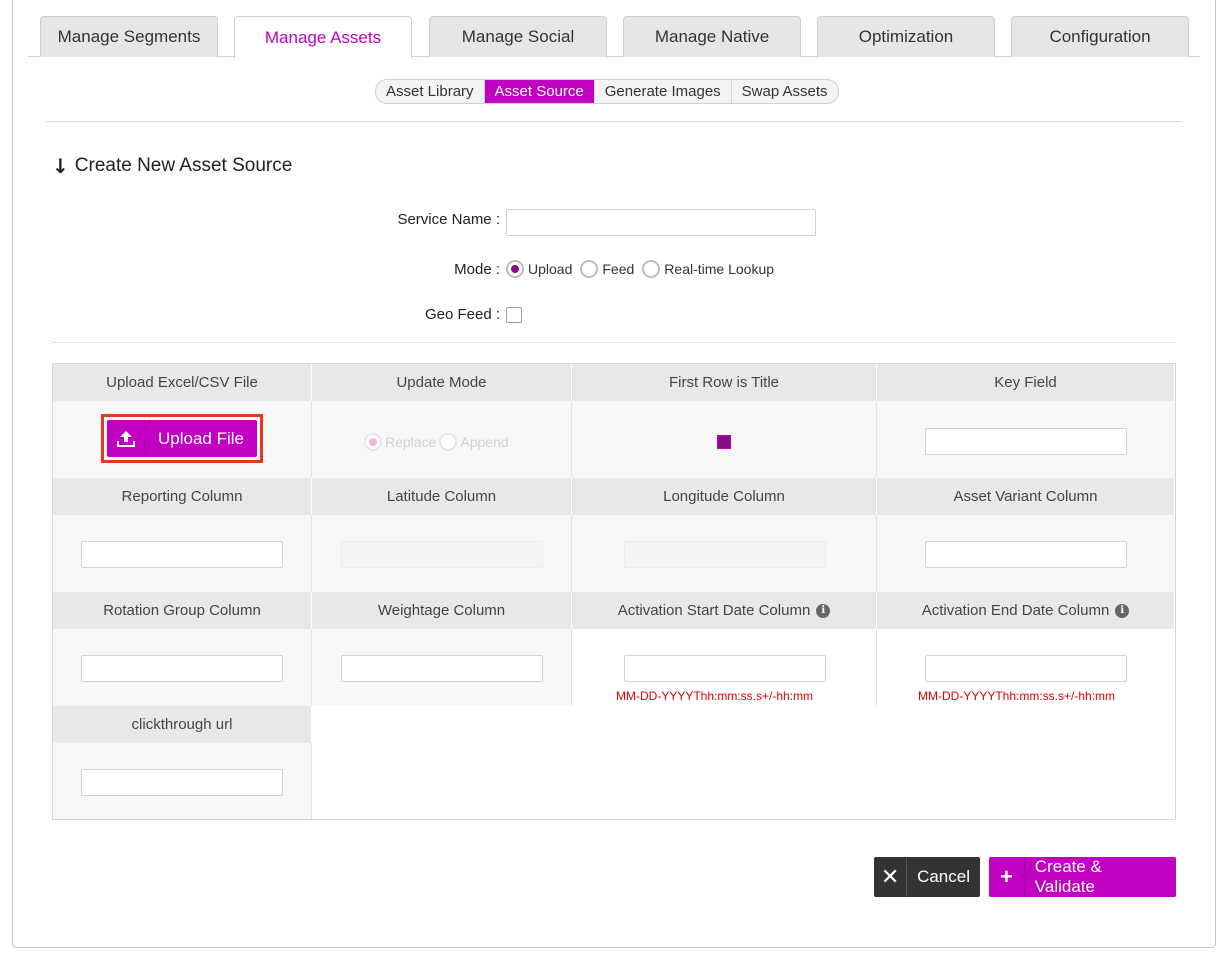 Image resolution: width=1228 pixels, height=960 pixels. What do you see at coordinates (618, 269) in the screenshot?
I see `mode-feed-label: Feed` at bounding box center [618, 269].